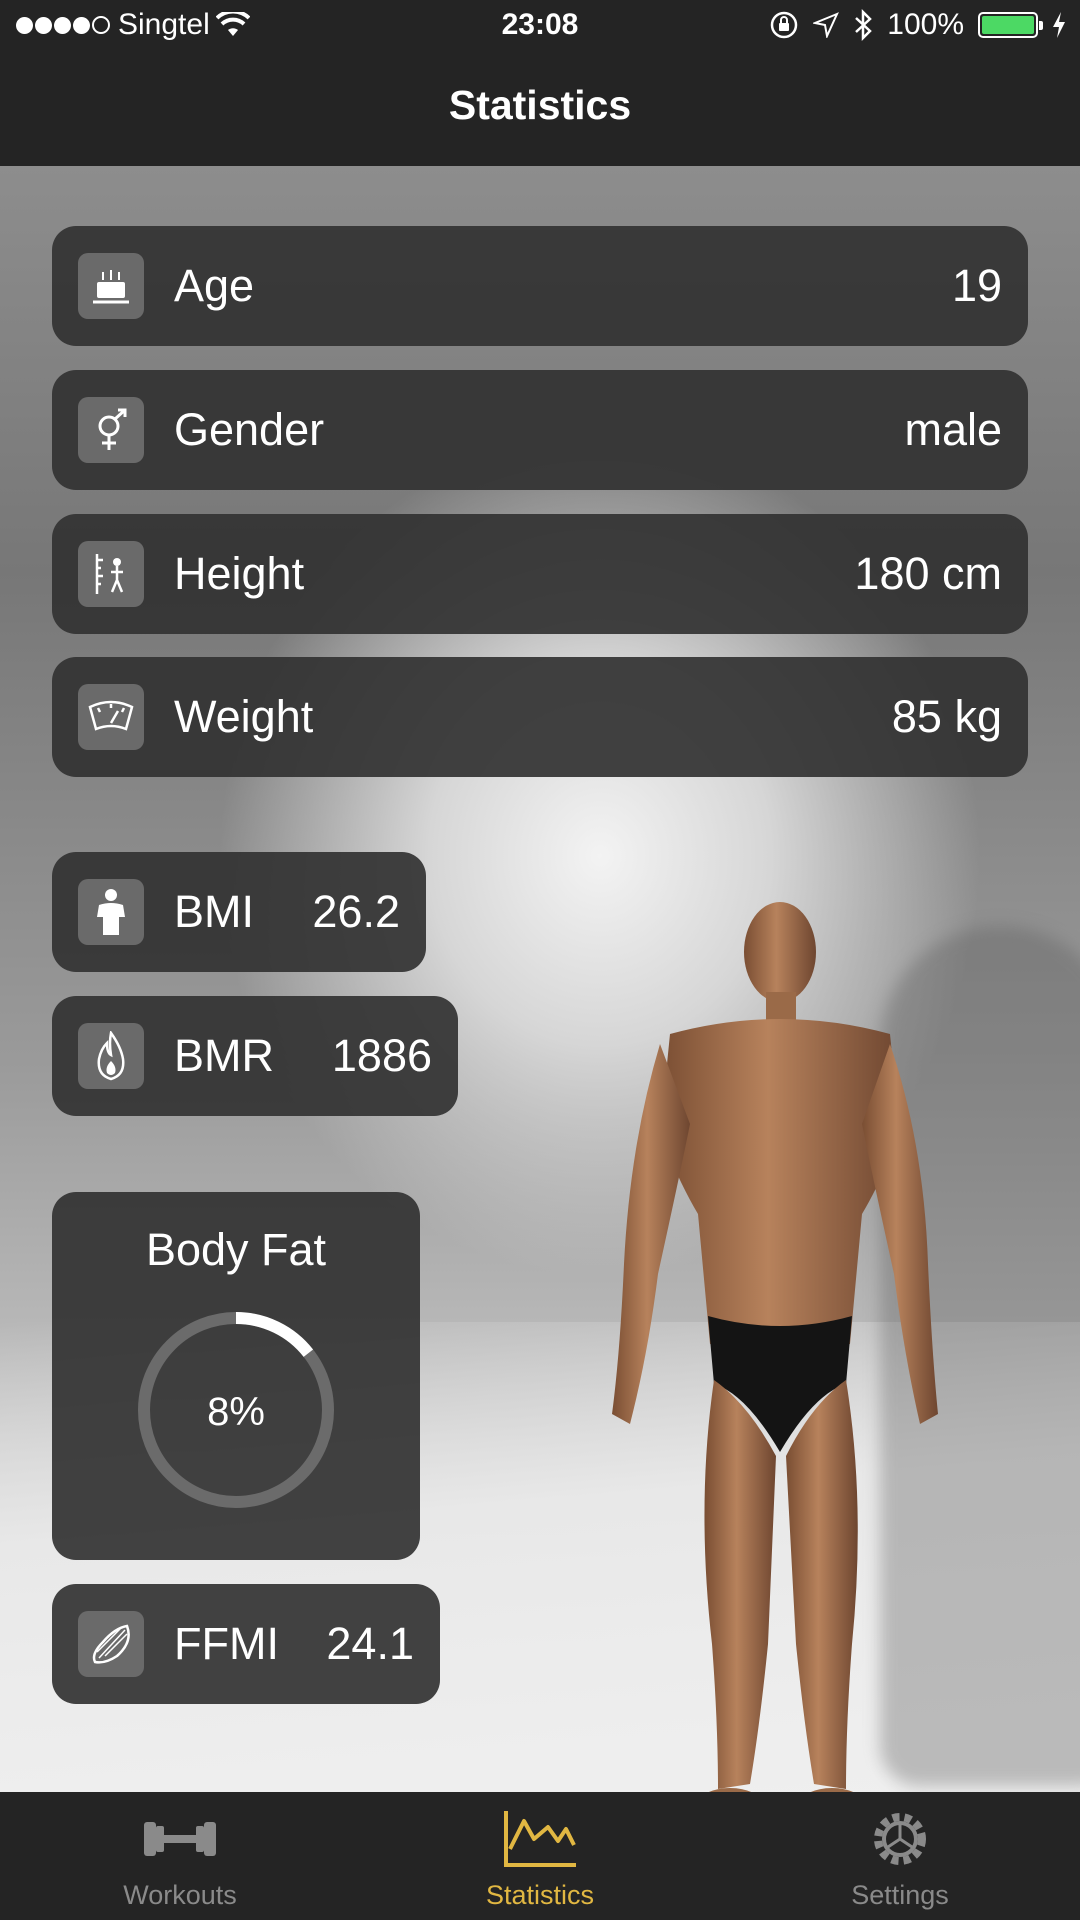 The height and width of the screenshot is (1920, 1080). I want to click on gender-symbol-icon, so click(111, 430).